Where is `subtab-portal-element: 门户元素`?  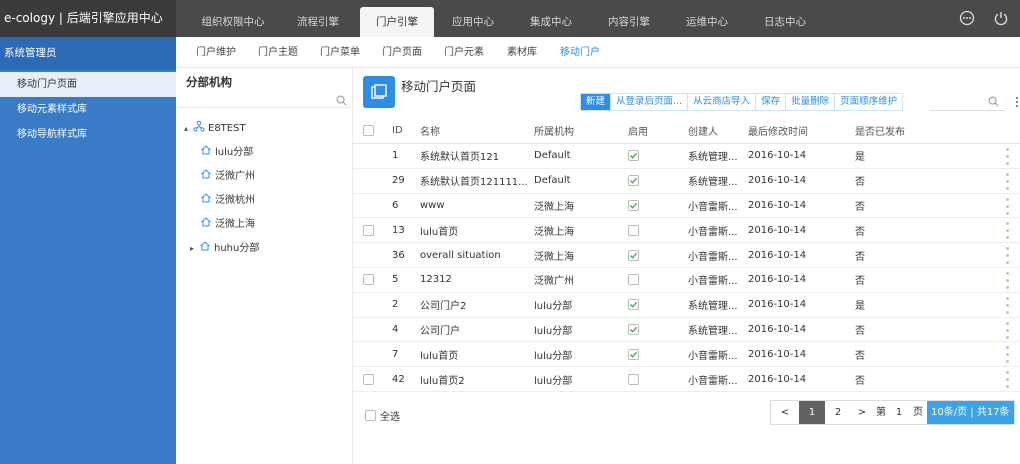
subtab-portal-element: 门户元素 is located at coordinates (464, 52).